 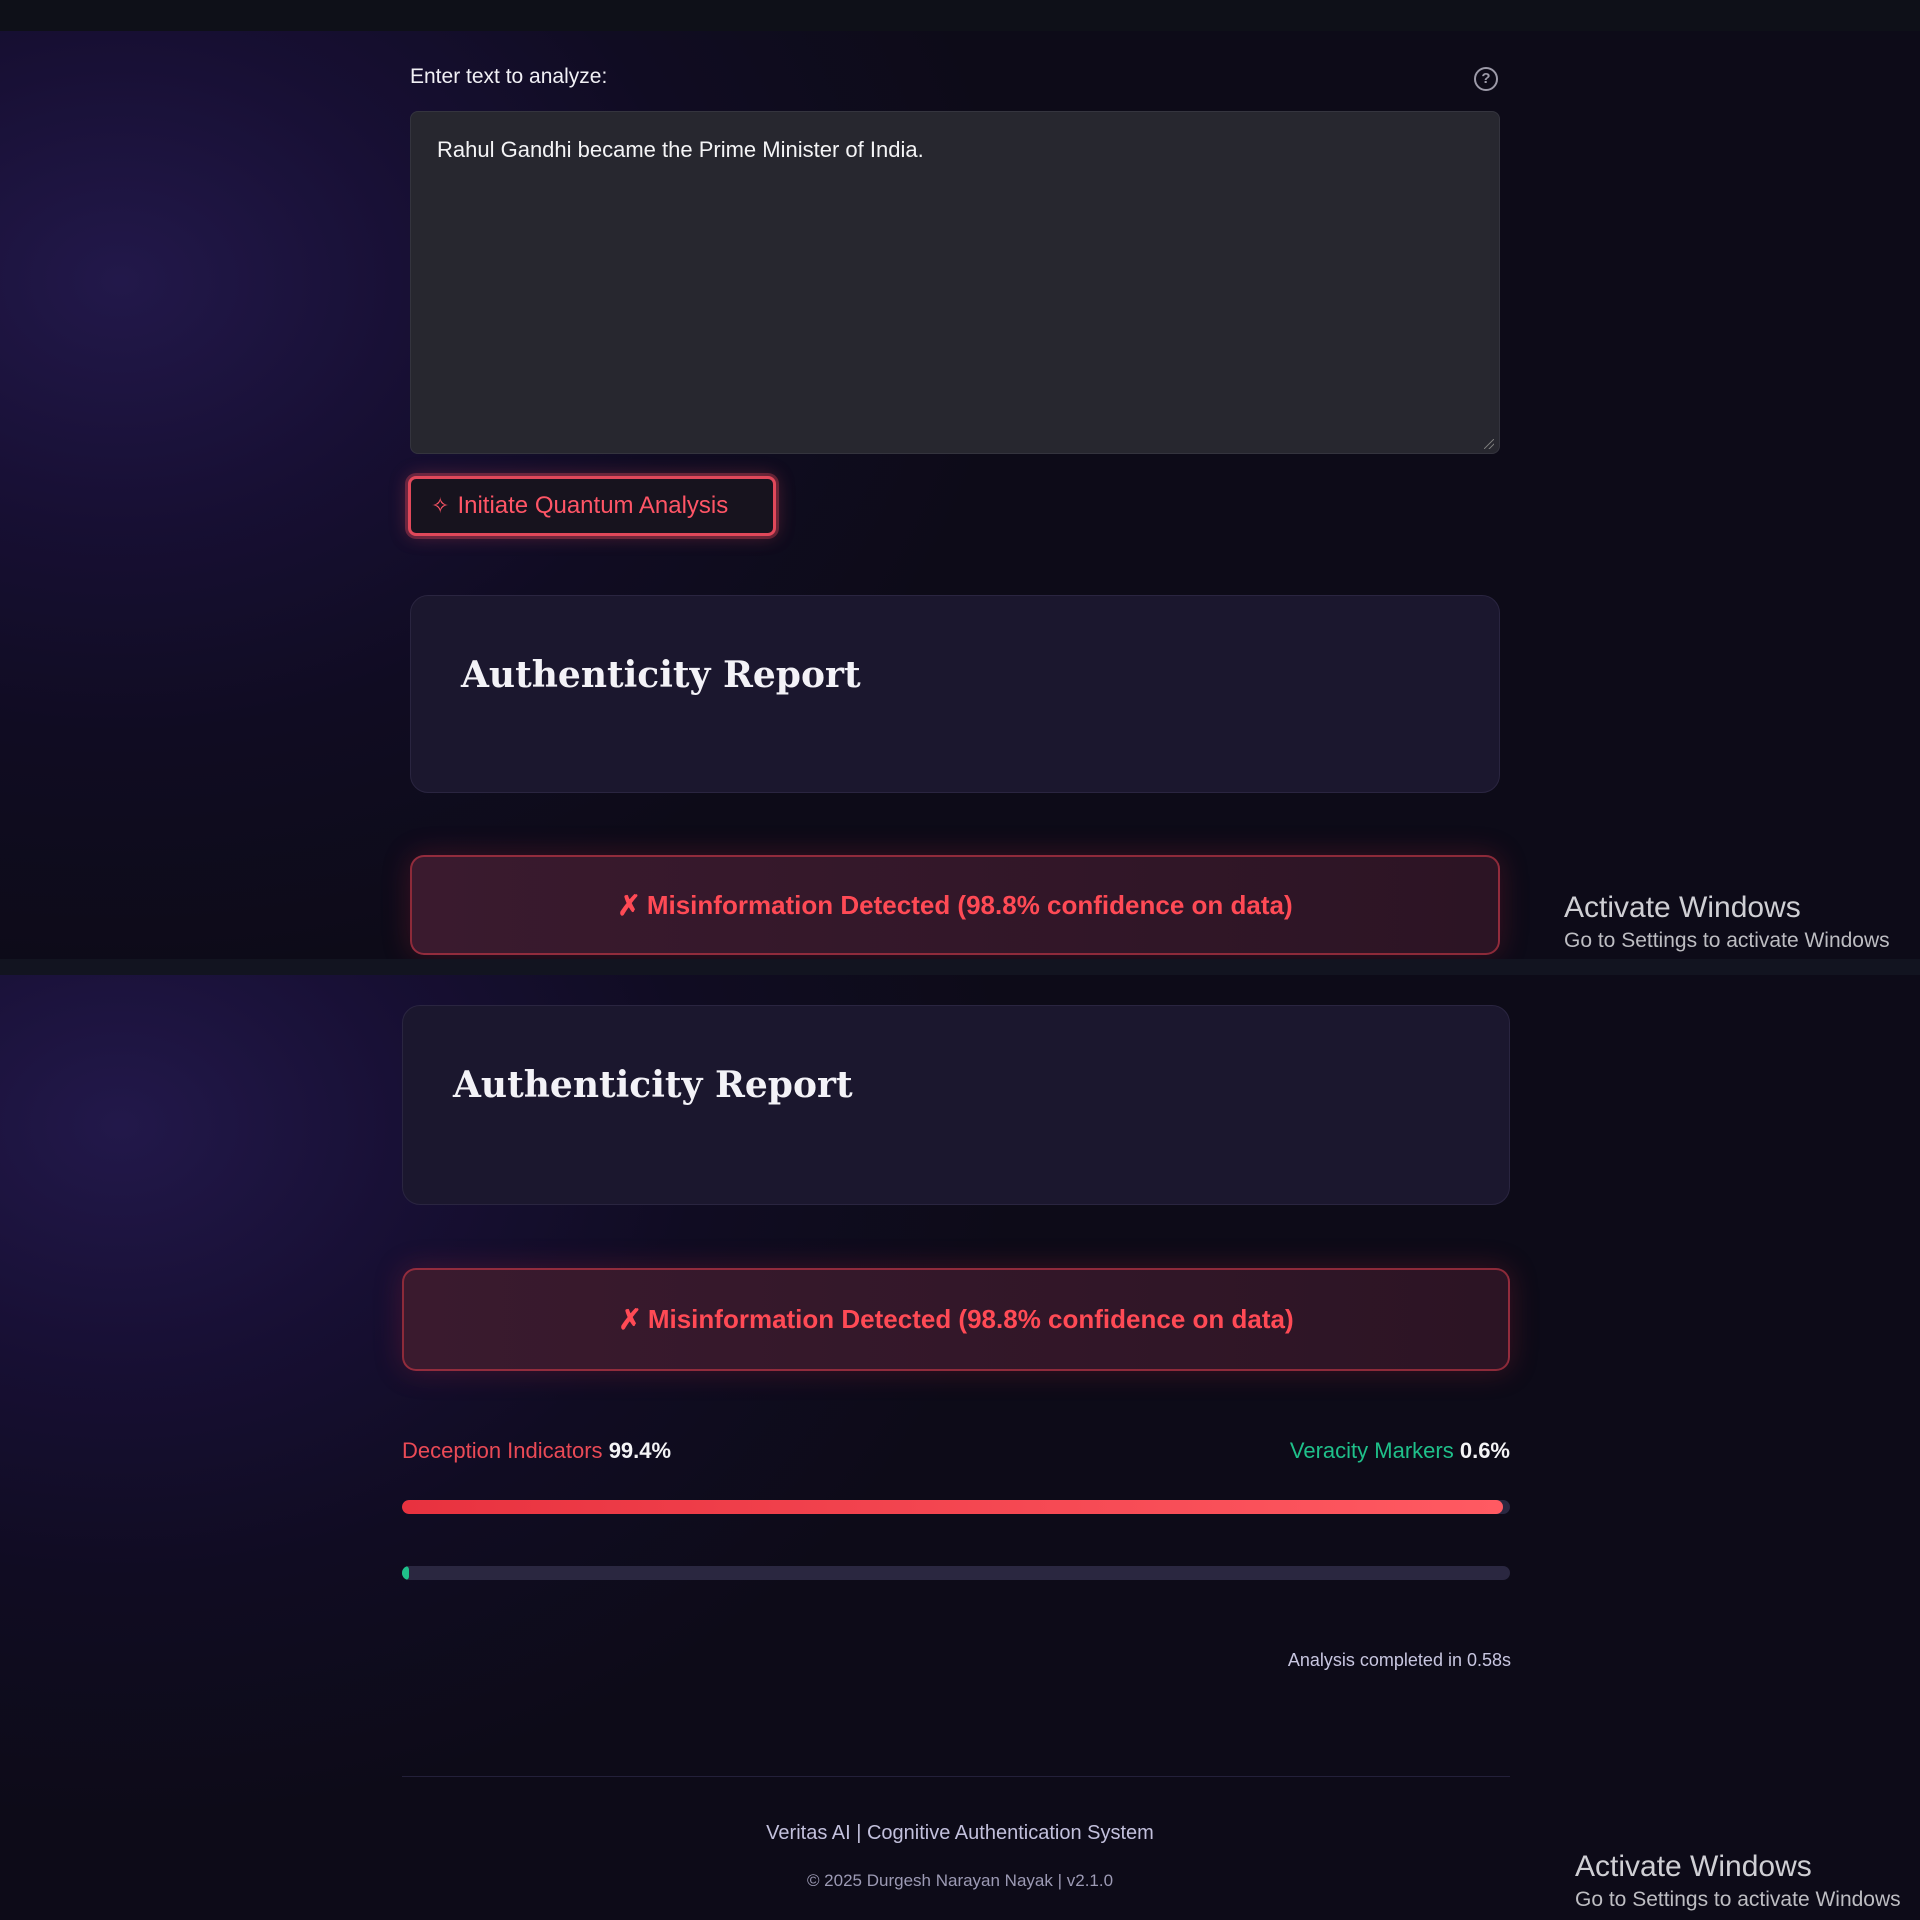 I want to click on initiate-analysis-button: ✧ Initiate Quantum Analysis, so click(x=592, y=506).